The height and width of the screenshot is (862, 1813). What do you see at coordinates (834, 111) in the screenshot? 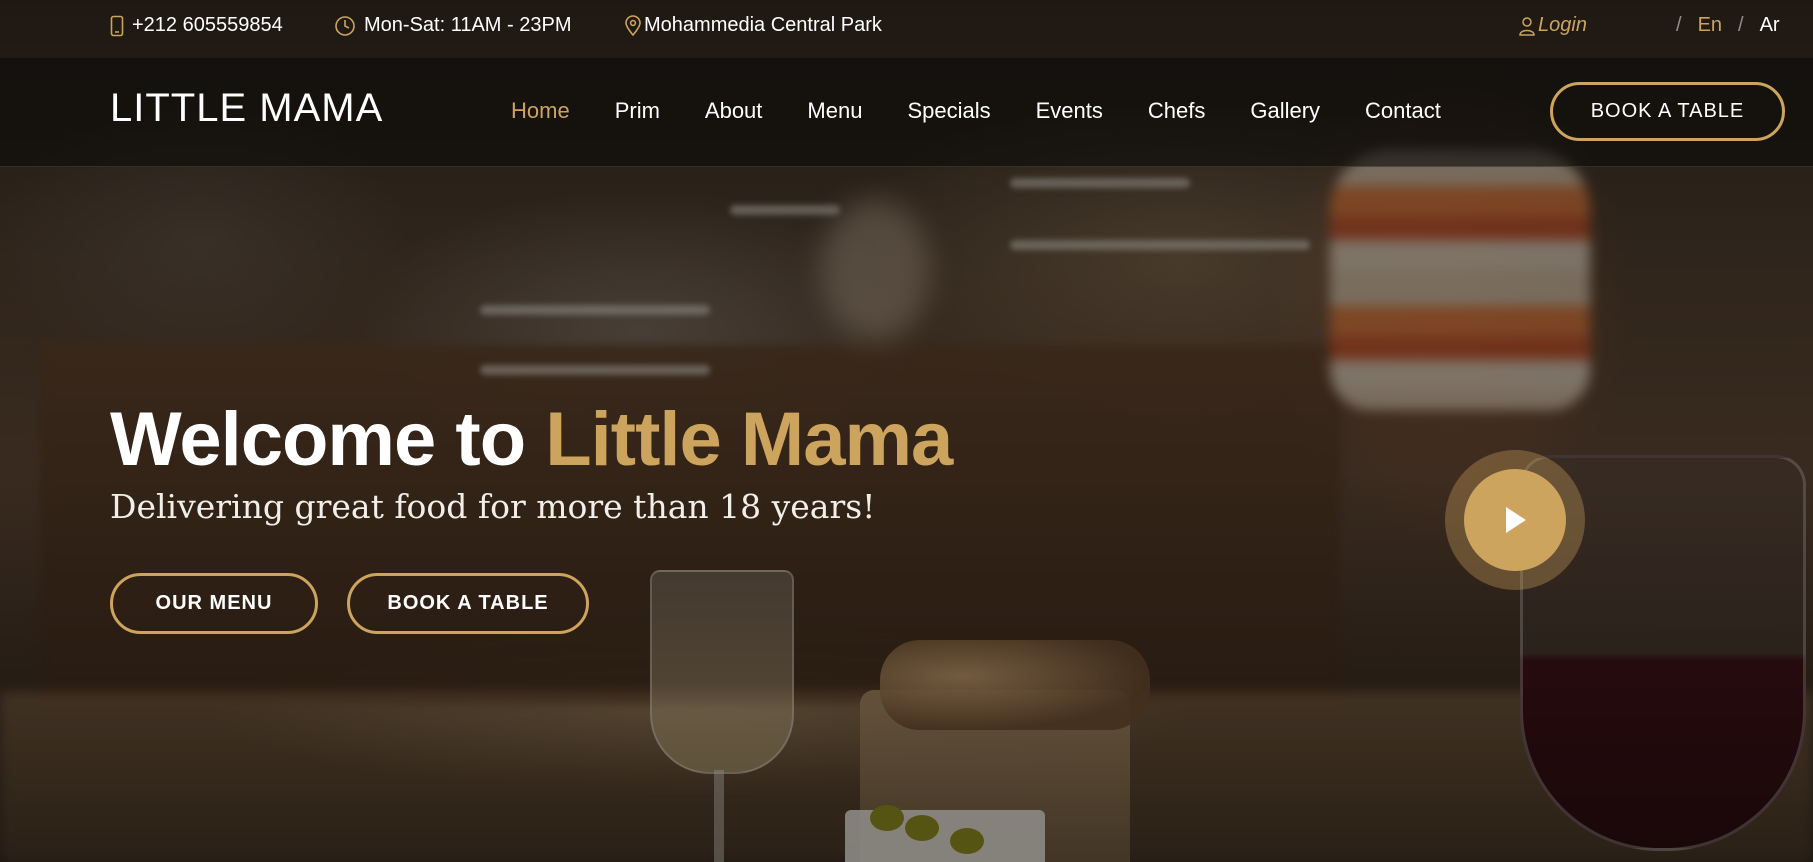
I see `nav-menu: Menu` at bounding box center [834, 111].